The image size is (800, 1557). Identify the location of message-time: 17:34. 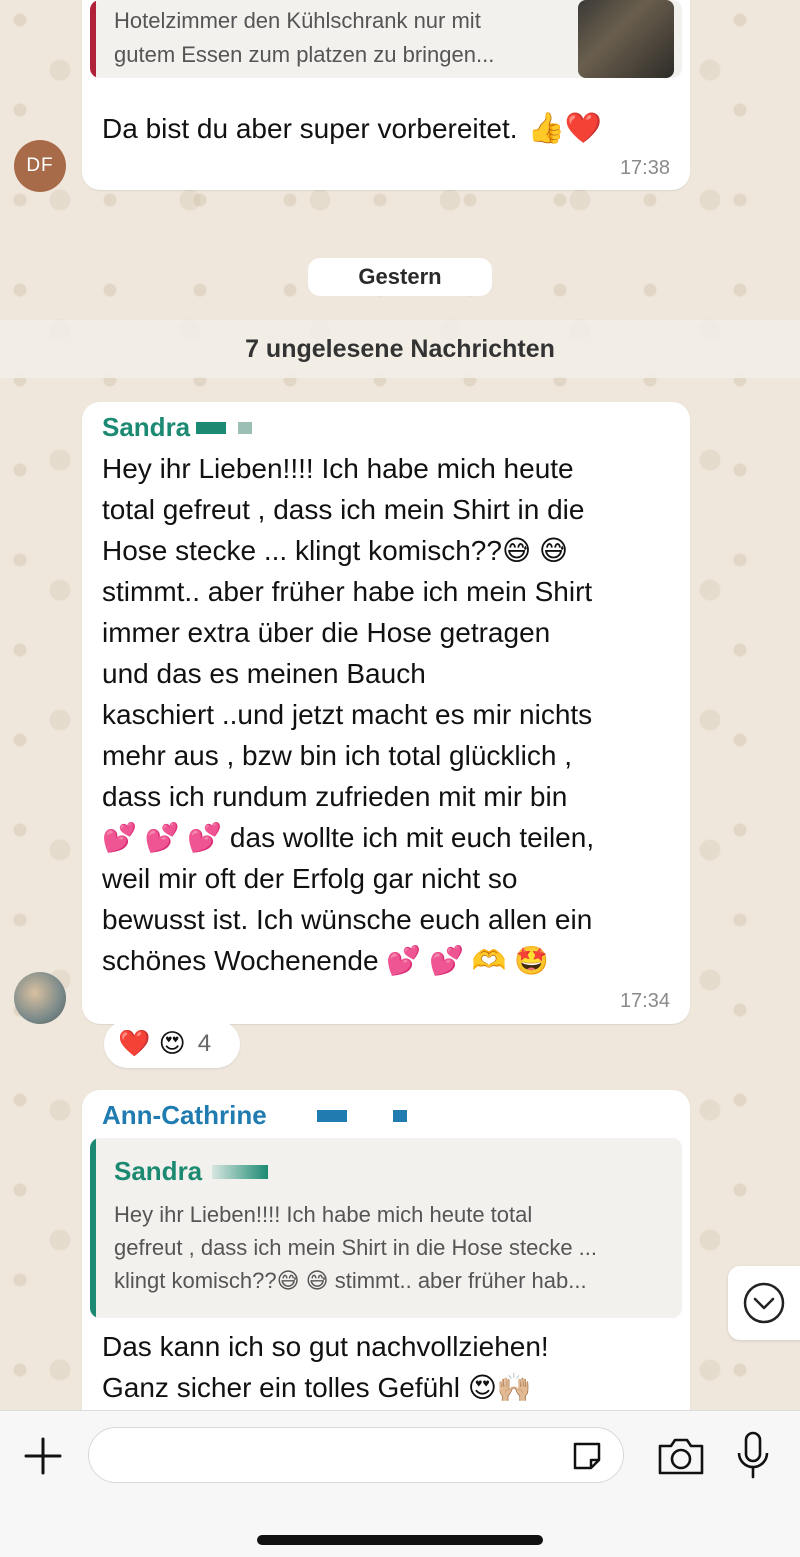
(644, 1001).